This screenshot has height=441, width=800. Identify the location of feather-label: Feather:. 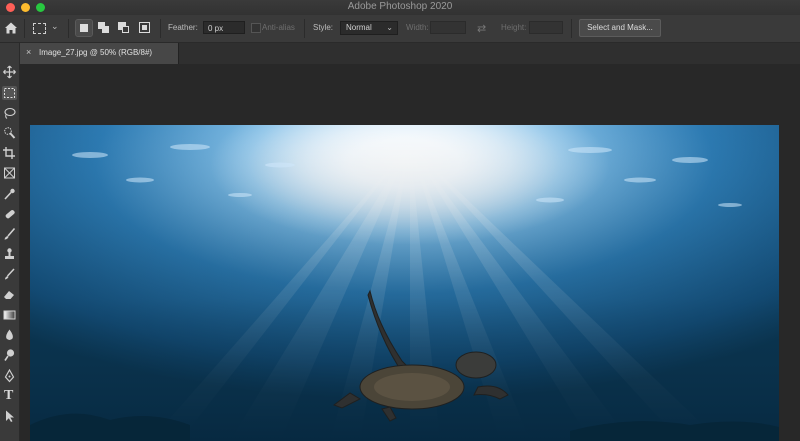
(183, 27).